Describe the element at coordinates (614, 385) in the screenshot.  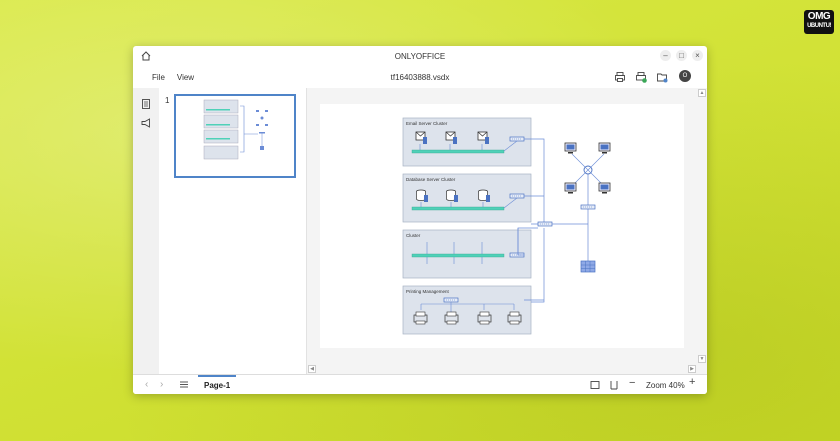
I see `fit-to-width-icon` at that location.